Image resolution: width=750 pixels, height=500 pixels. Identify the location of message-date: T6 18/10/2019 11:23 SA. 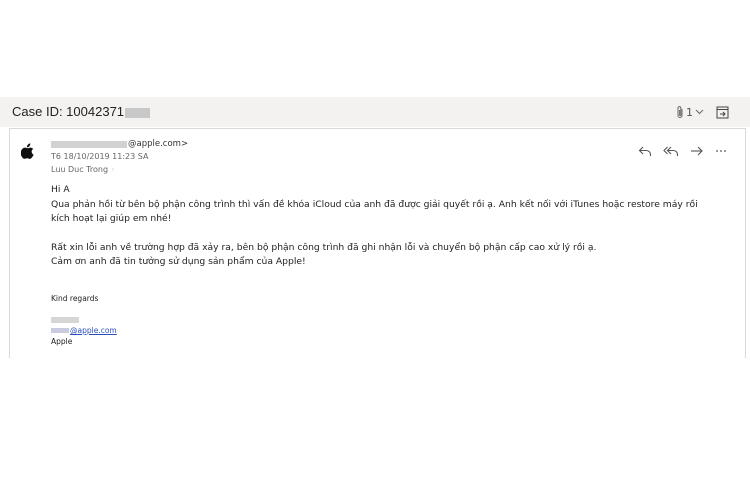
(100, 156).